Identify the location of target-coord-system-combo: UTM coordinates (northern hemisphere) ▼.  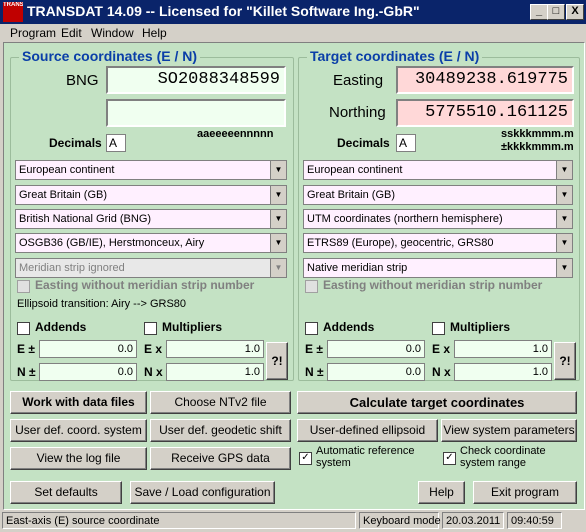
(438, 219).